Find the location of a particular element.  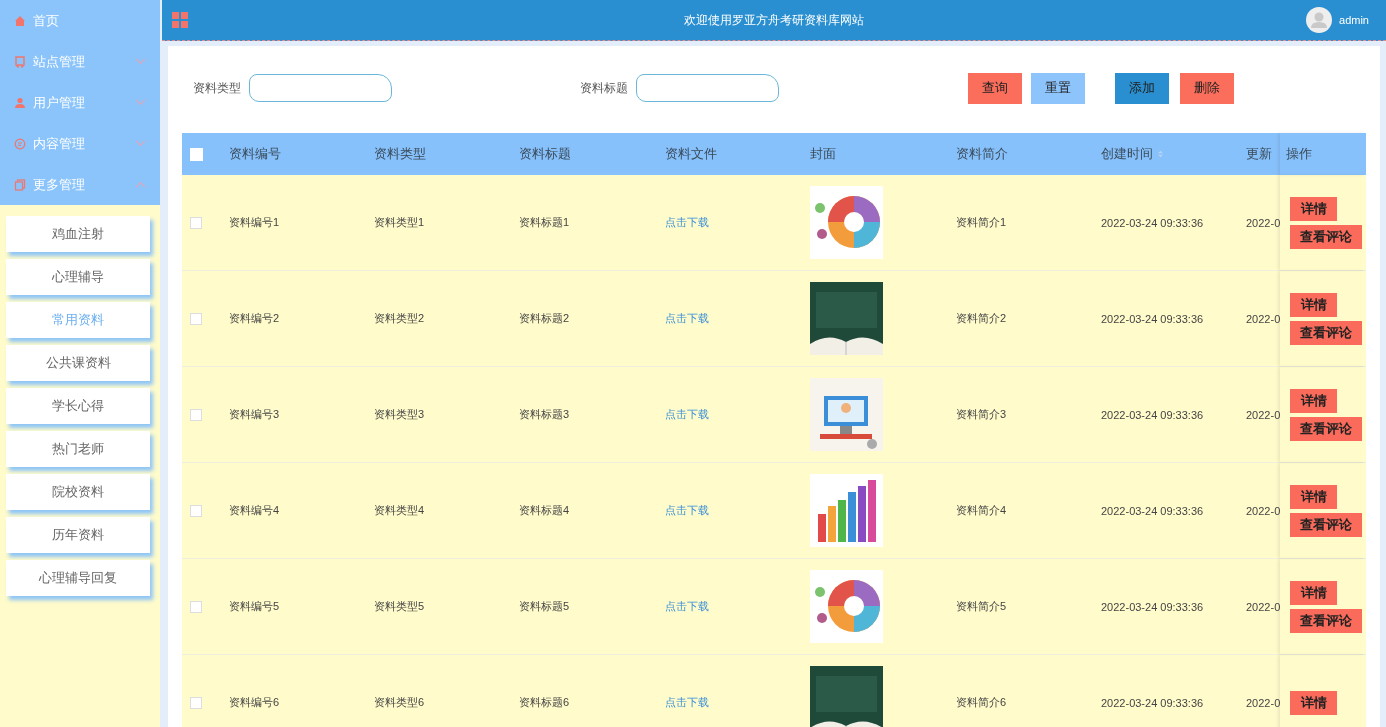

table-cell: 资料简介1 is located at coordinates (981, 222).